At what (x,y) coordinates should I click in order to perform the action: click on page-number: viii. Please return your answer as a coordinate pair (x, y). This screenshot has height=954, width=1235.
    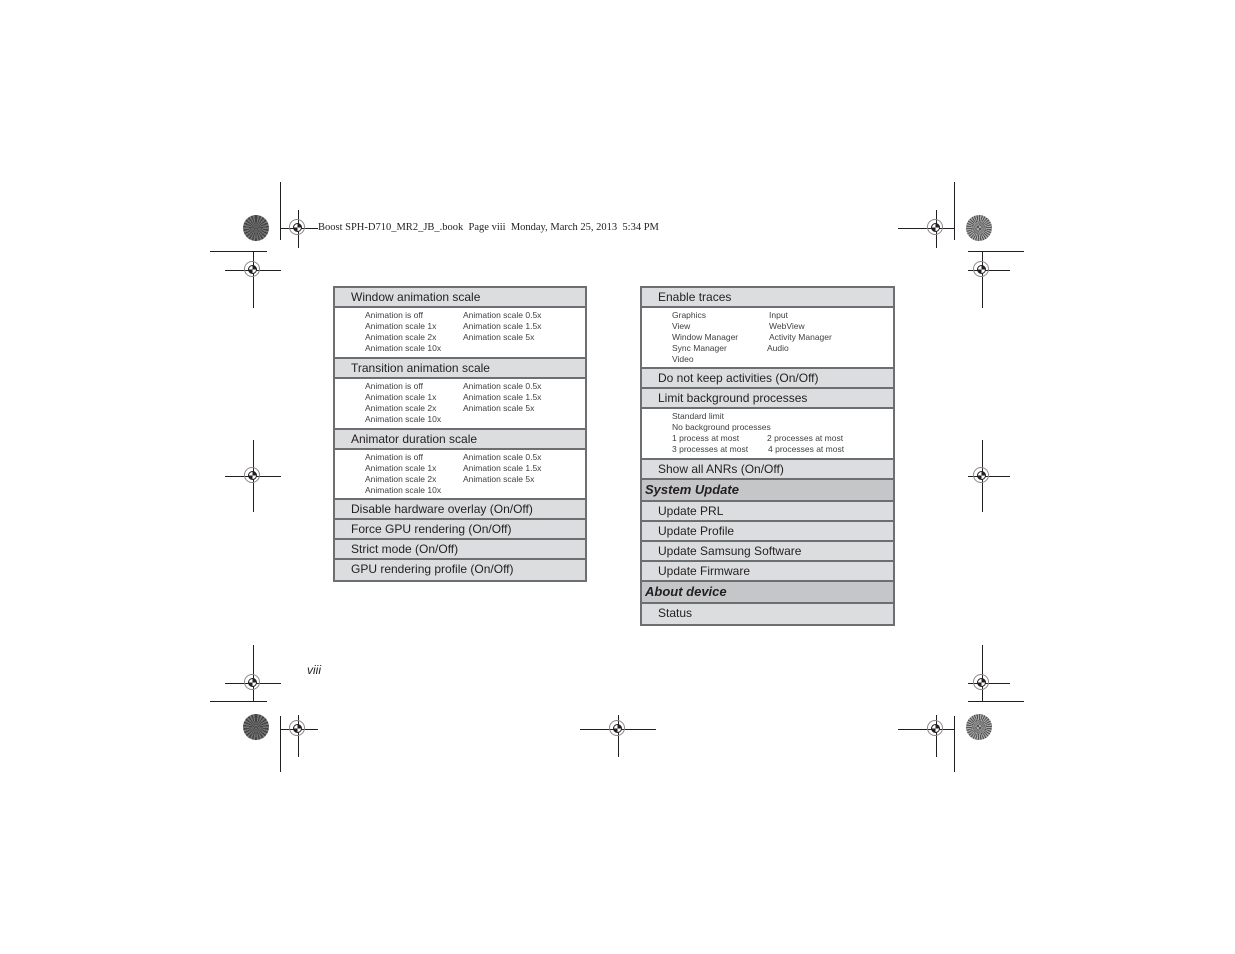
    Looking at the image, I should click on (314, 670).